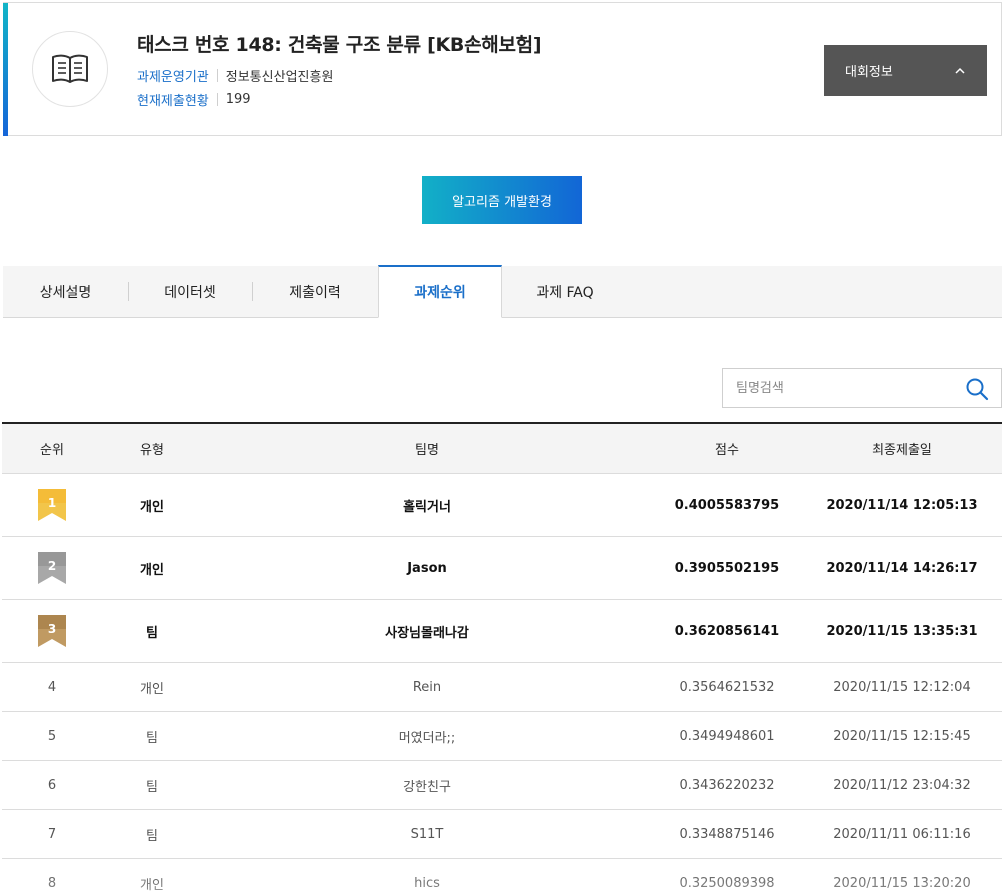 The height and width of the screenshot is (895, 1005). What do you see at coordinates (565, 292) in the screenshot?
I see `tab-faq: 과제 FAQ` at bounding box center [565, 292].